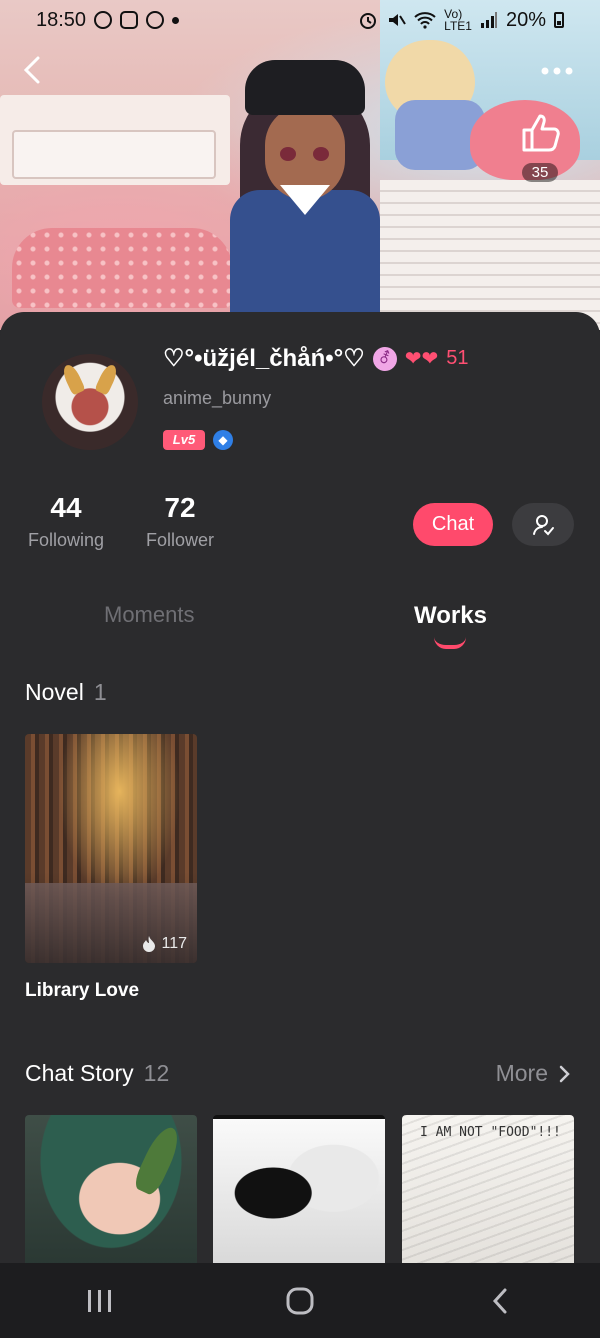  I want to click on novel-section-header: Novel 1, so click(66, 692).